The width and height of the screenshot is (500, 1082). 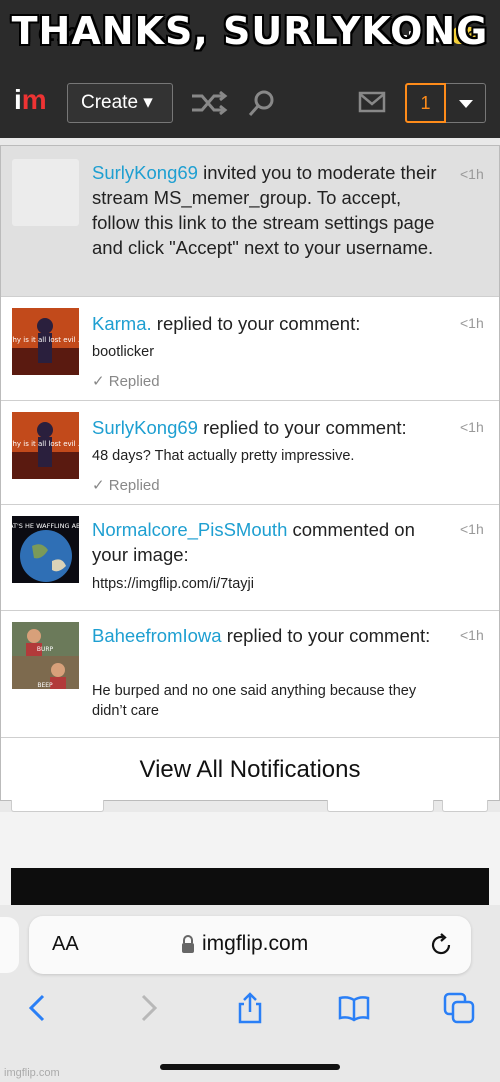 What do you see at coordinates (45, 649) in the screenshot?
I see `thumbnail-caption-top: BURP` at bounding box center [45, 649].